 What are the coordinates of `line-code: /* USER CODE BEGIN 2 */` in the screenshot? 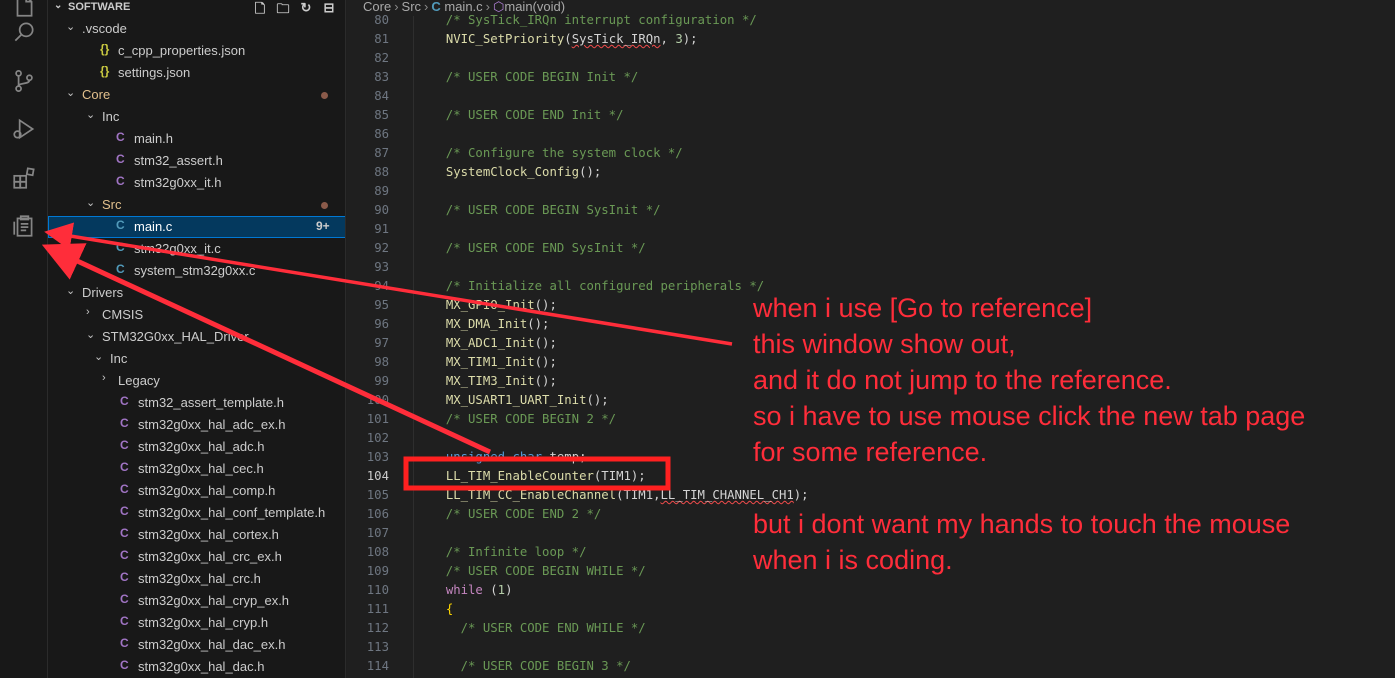 It's located at (523, 419).